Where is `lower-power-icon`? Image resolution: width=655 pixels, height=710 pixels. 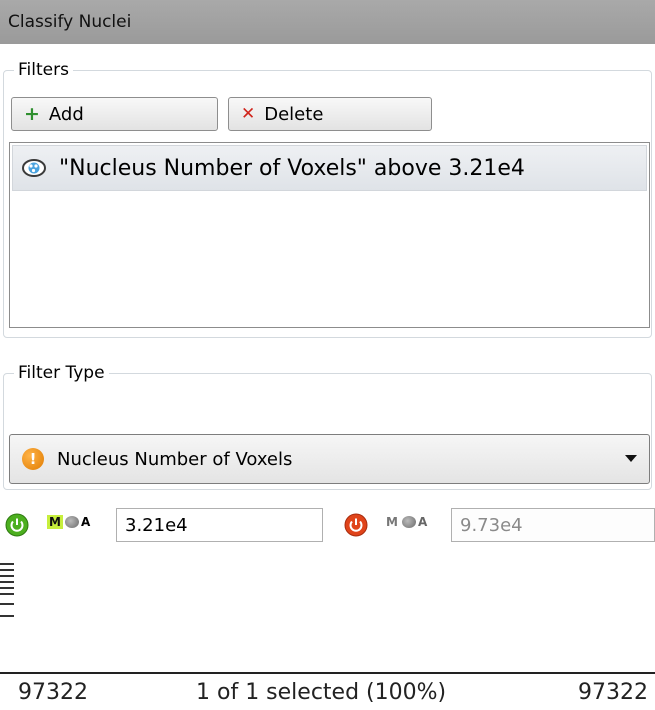
lower-power-icon is located at coordinates (17, 525).